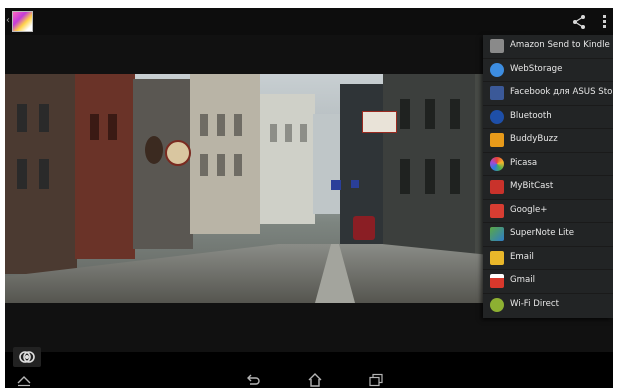 The width and height of the screenshot is (618, 391). What do you see at coordinates (497, 46) in the screenshot?
I see `kindle-icon` at bounding box center [497, 46].